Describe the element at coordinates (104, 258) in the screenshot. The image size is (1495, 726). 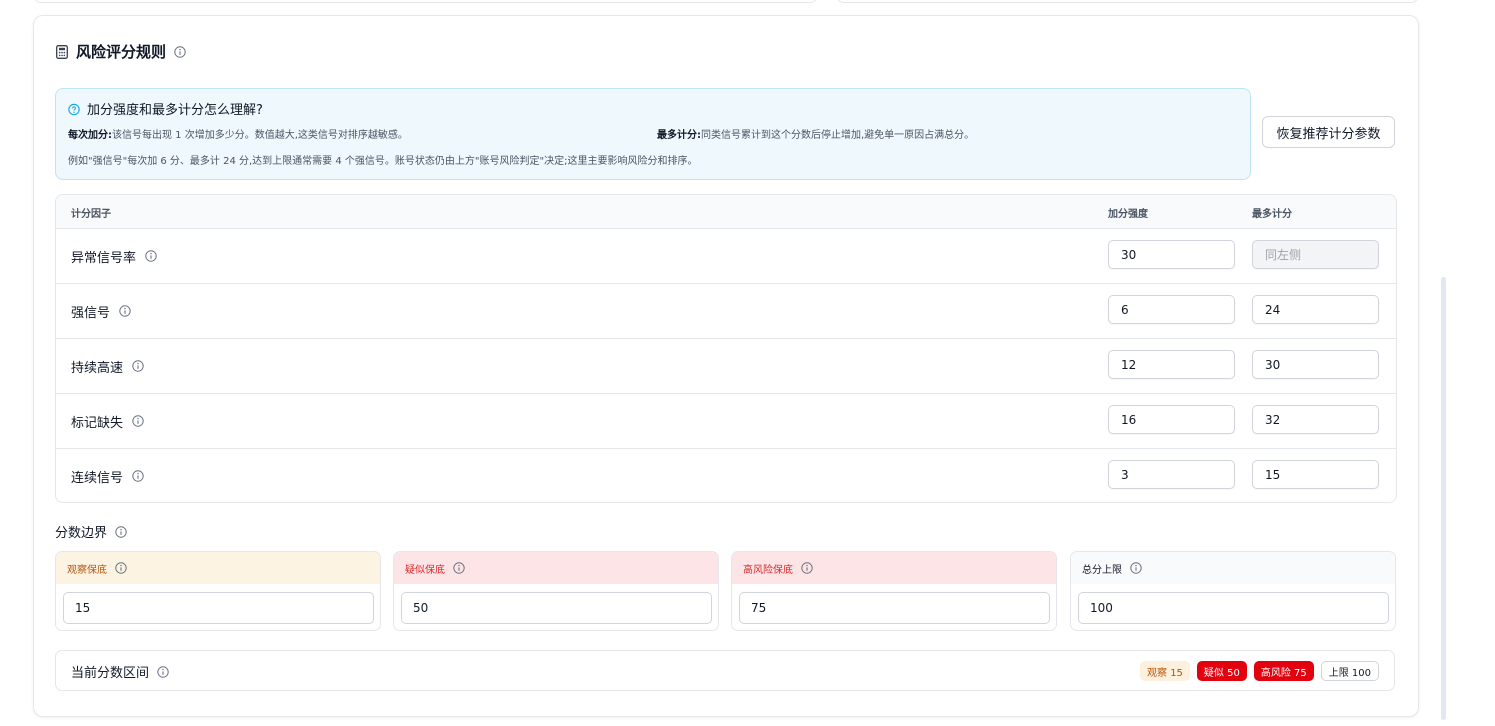
I see `factor-name: 异常信号率` at that location.